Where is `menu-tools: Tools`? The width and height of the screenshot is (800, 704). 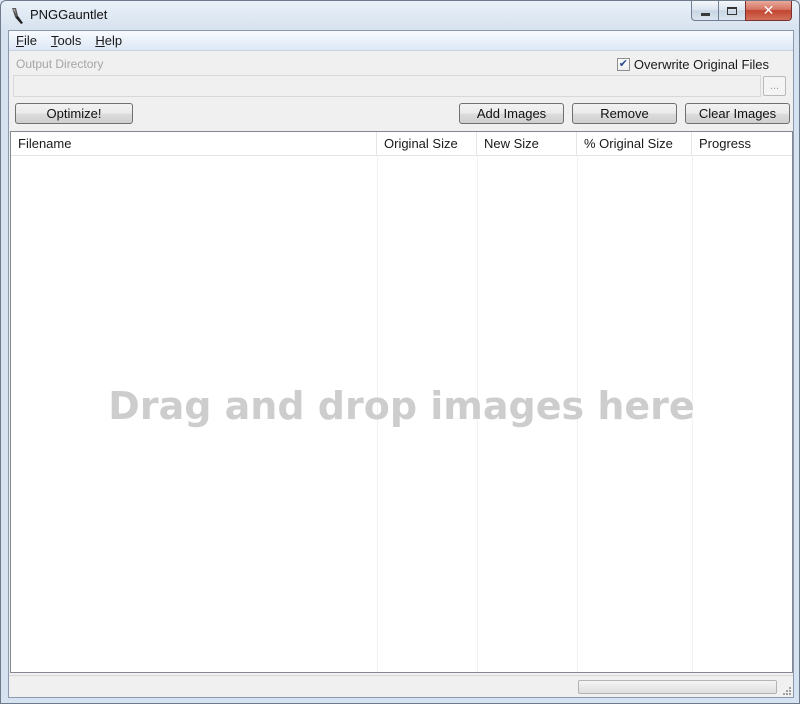 menu-tools: Tools is located at coordinates (66, 40).